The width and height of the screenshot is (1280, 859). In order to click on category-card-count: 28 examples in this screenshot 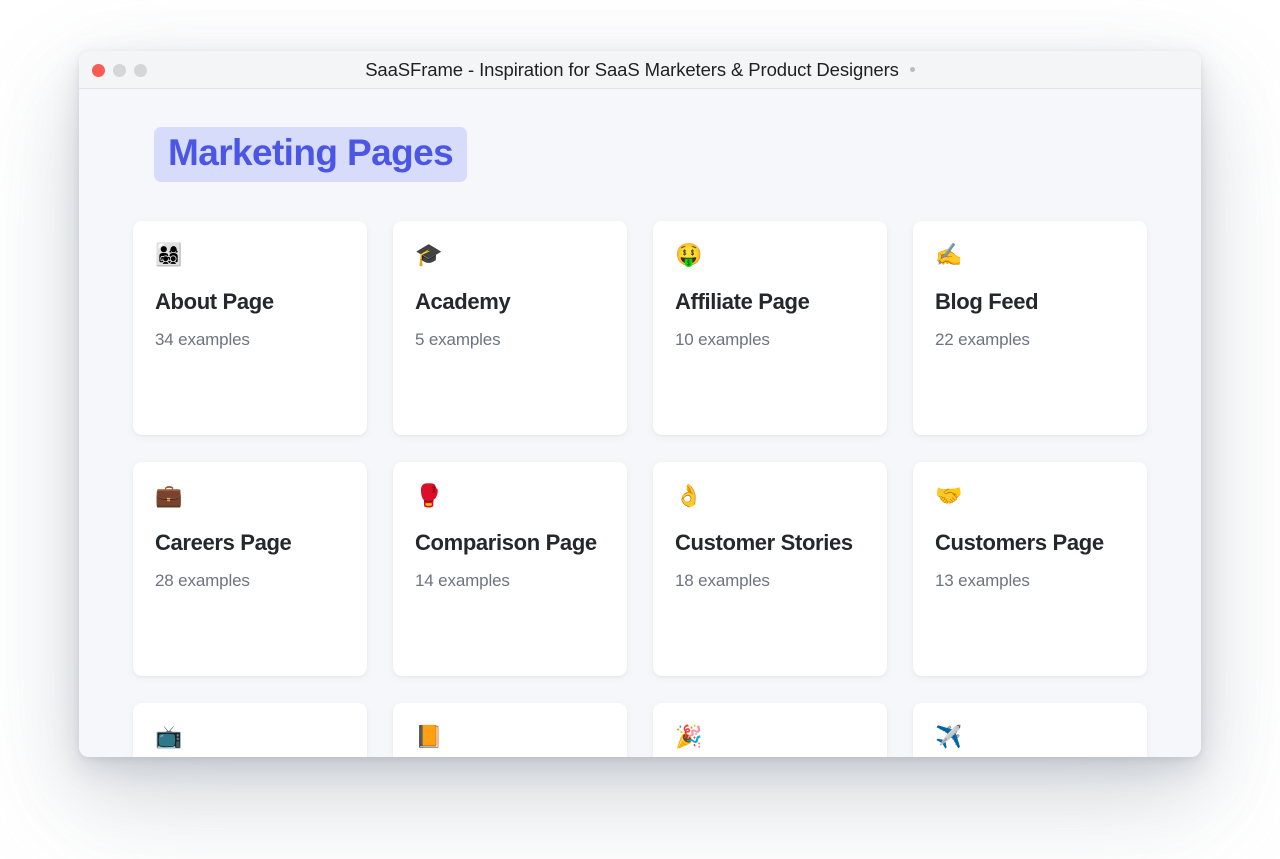, I will do `click(202, 580)`.